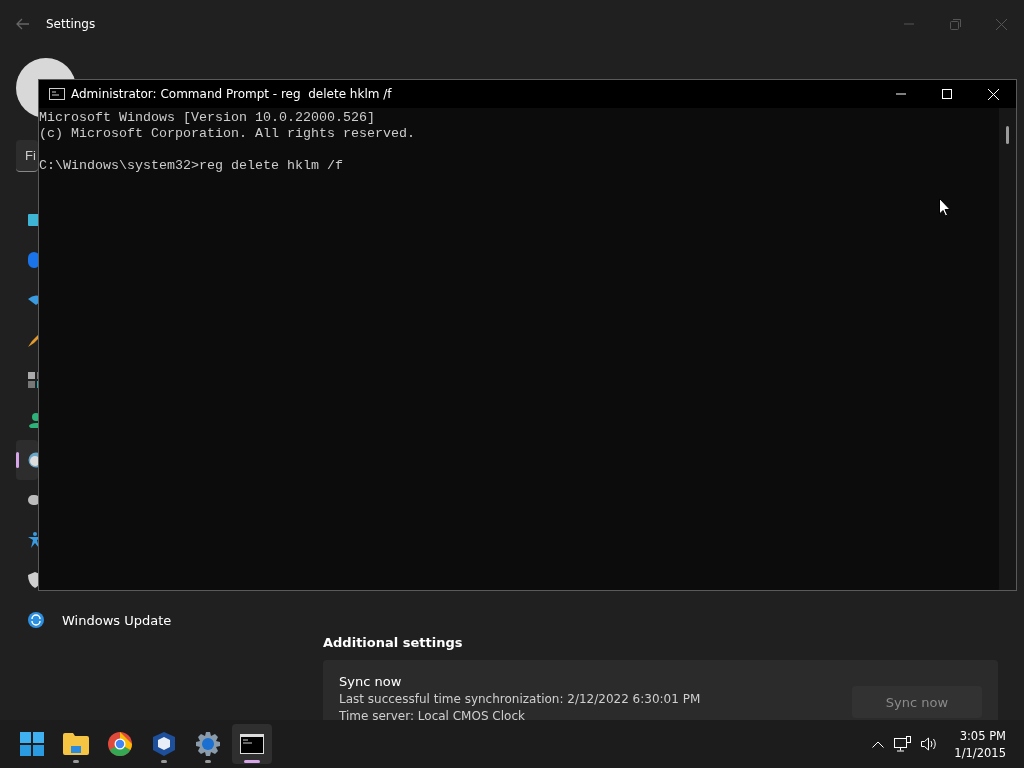  Describe the element at coordinates (191, 166) in the screenshot. I see `console-command: C:\Windows\system32>reg delete hklm /f` at that location.